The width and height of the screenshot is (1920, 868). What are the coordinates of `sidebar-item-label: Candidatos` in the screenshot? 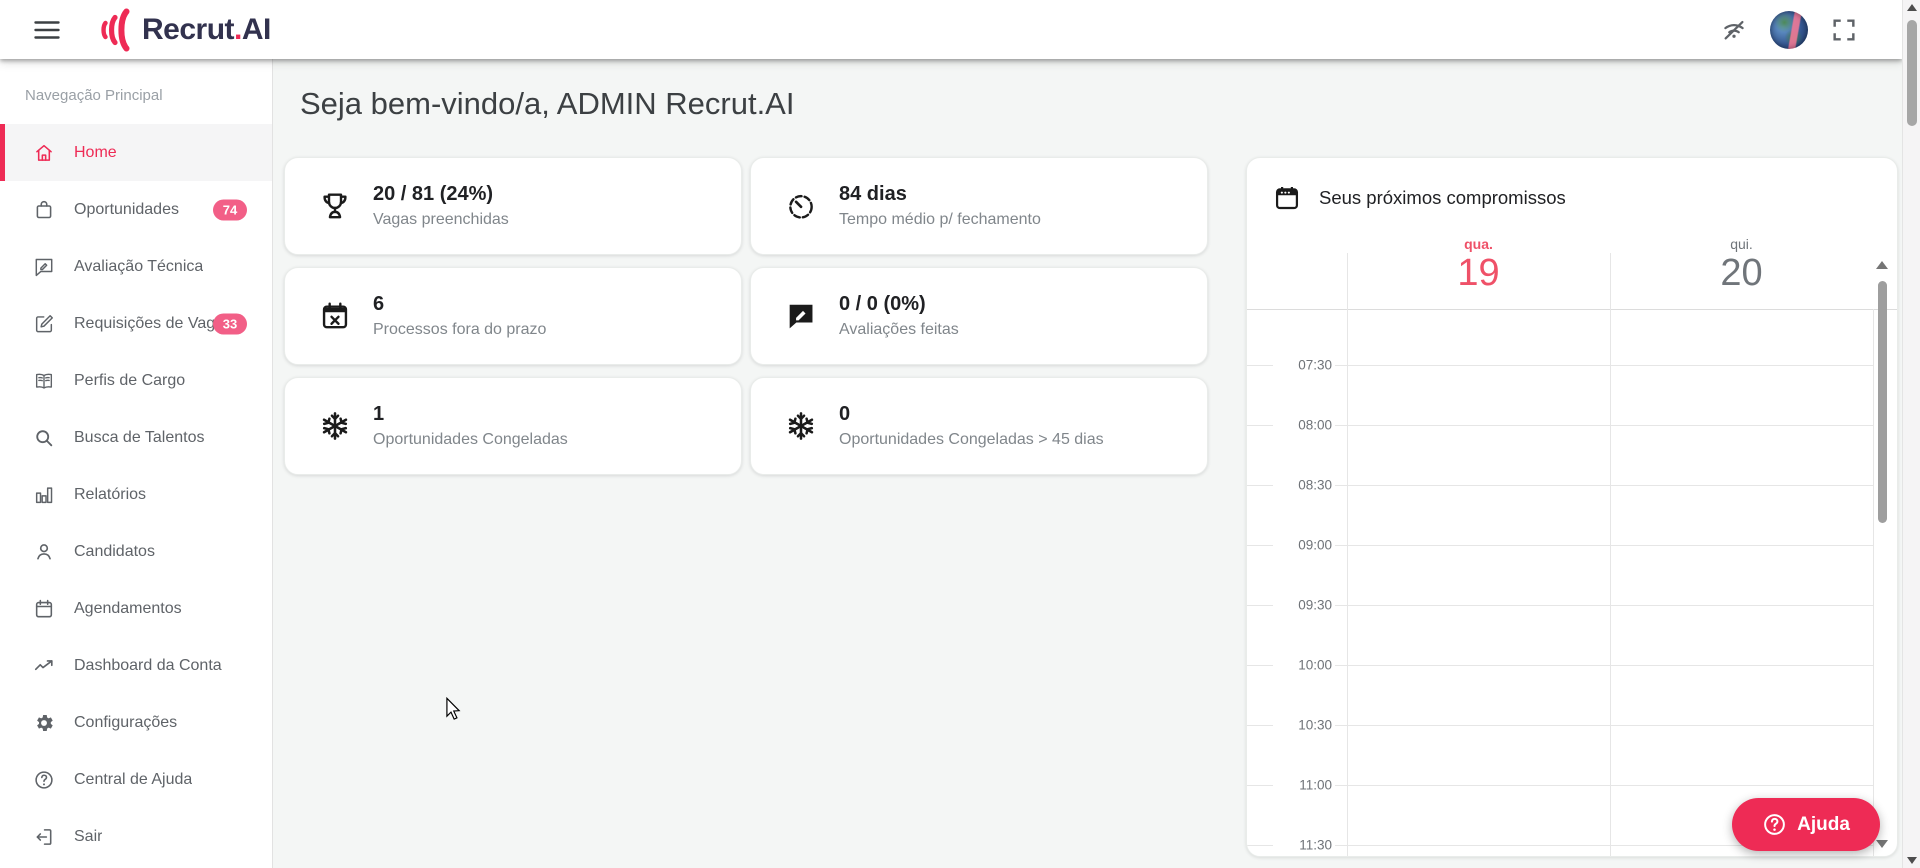 It's located at (114, 551).